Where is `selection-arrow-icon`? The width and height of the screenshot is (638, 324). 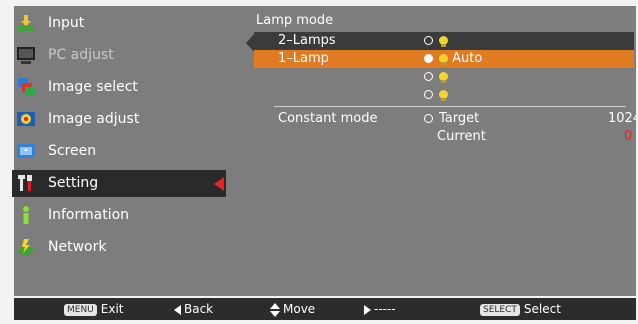 selection-arrow-icon is located at coordinates (219, 184).